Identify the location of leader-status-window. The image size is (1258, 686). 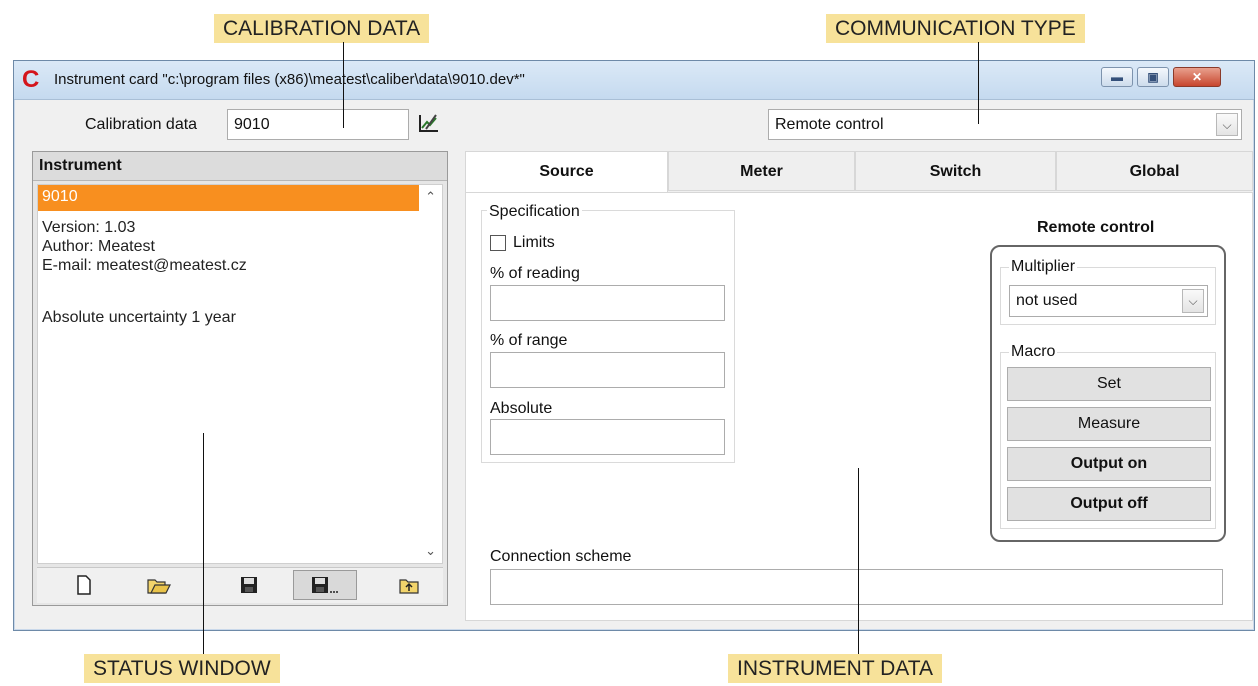
(203, 543).